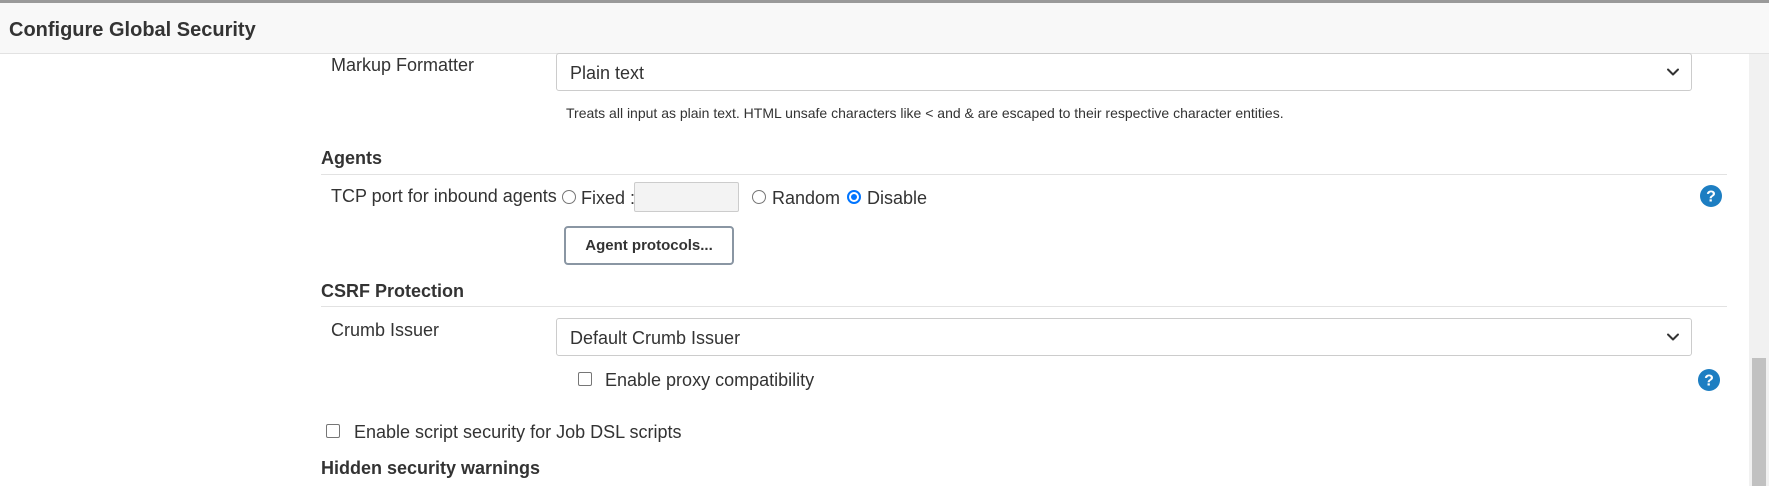 The height and width of the screenshot is (486, 1769). What do you see at coordinates (854, 197) in the screenshot?
I see `radio-disable` at bounding box center [854, 197].